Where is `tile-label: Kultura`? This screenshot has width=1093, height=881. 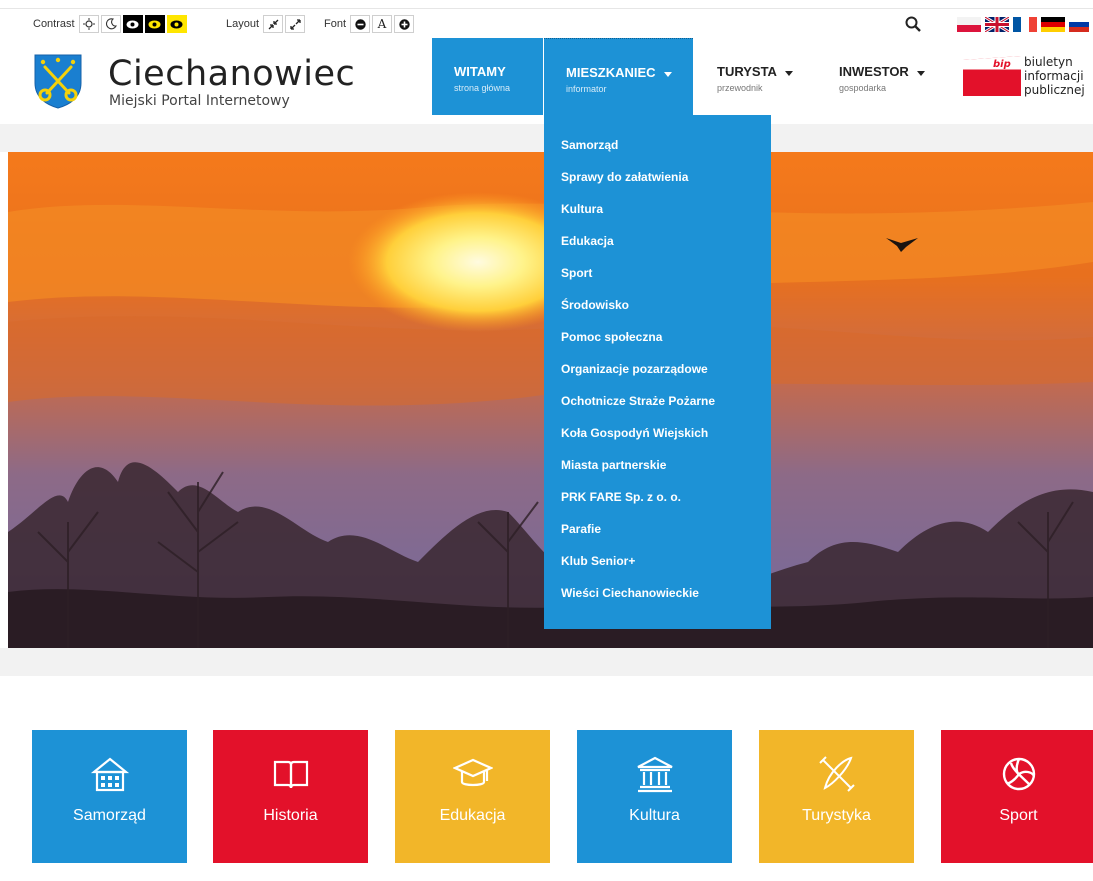 tile-label: Kultura is located at coordinates (654, 815).